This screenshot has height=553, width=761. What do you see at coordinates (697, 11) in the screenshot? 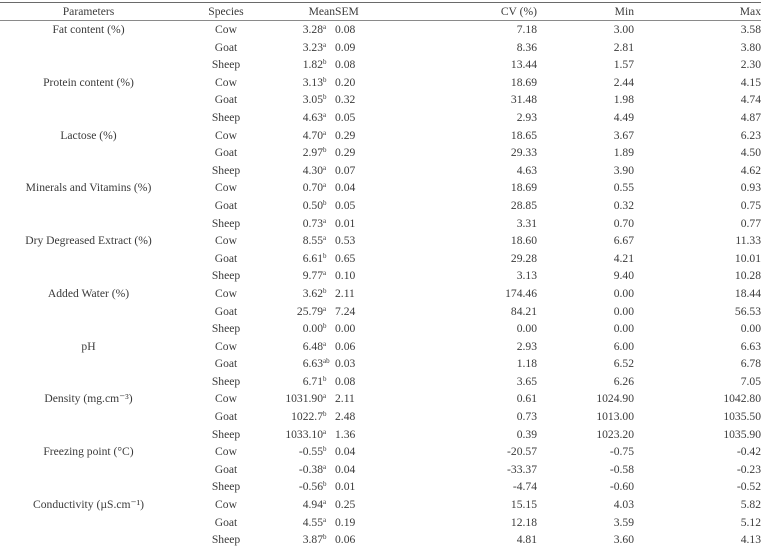
I see `header-max: Max` at bounding box center [697, 11].